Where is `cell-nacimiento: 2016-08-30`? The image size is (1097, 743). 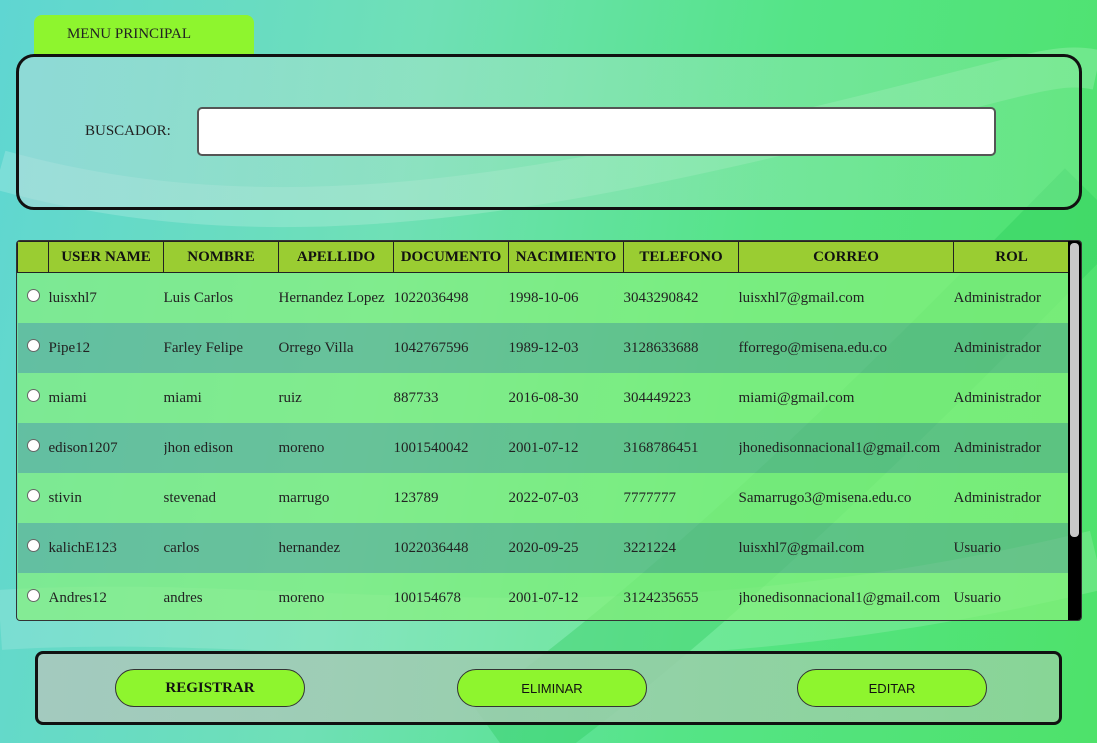
cell-nacimiento: 2016-08-30 is located at coordinates (566, 398).